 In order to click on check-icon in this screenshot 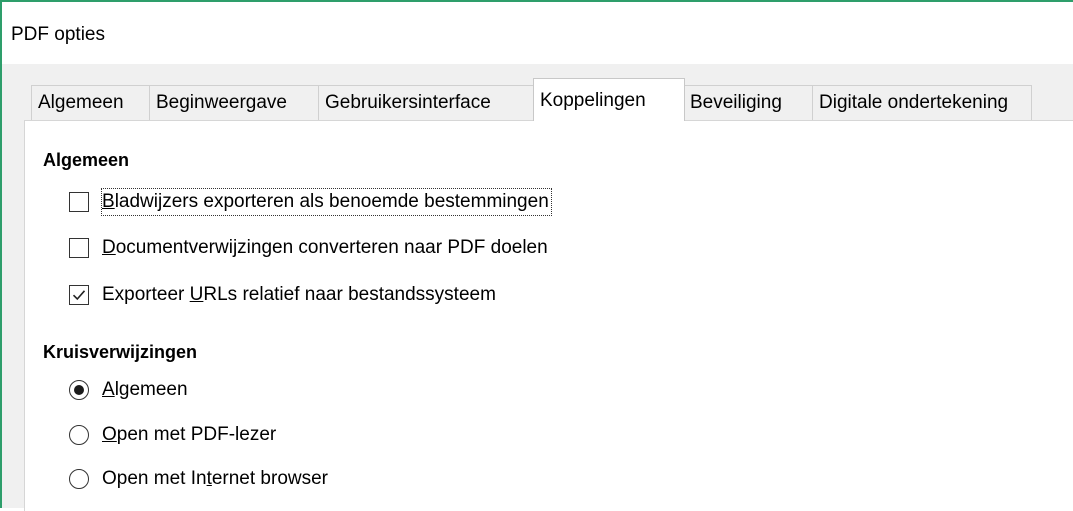, I will do `click(79, 295)`.